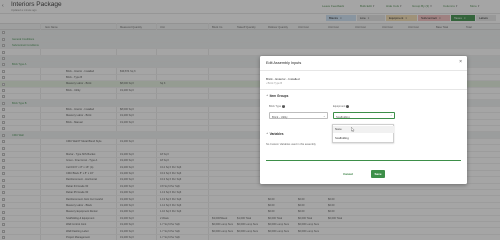 Image resolution: width=500 pixels, height=240 pixels. What do you see at coordinates (363, 133) in the screenshot?
I see `equipment-dropdown-menu: None Scaffolding` at bounding box center [363, 133].